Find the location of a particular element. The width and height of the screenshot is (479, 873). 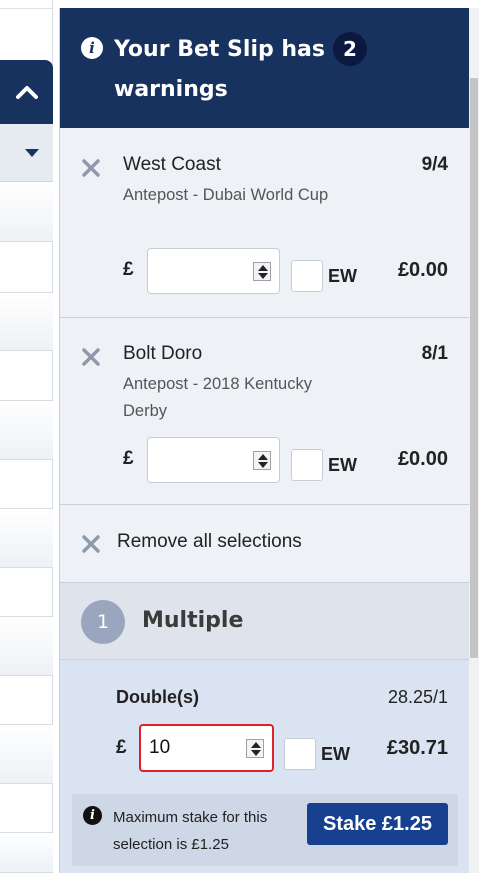

potential-returns: £30.71 is located at coordinates (417, 748).